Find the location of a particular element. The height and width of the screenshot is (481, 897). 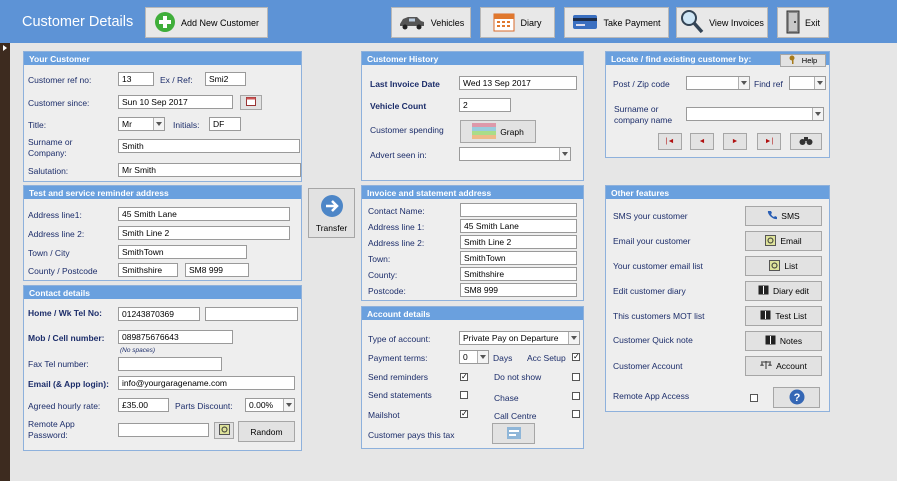

title-select: Mr is located at coordinates (141, 124).